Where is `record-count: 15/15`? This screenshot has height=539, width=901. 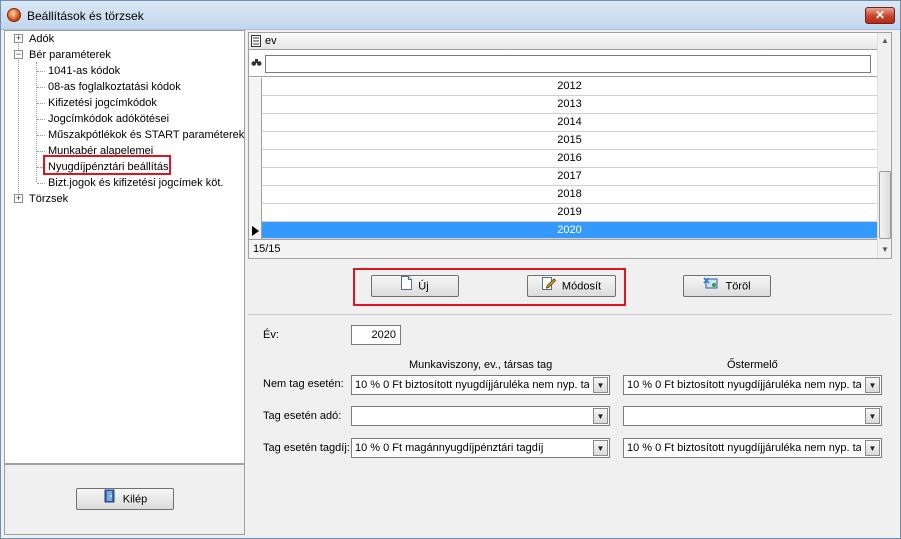
record-count: 15/15 is located at coordinates (563, 248).